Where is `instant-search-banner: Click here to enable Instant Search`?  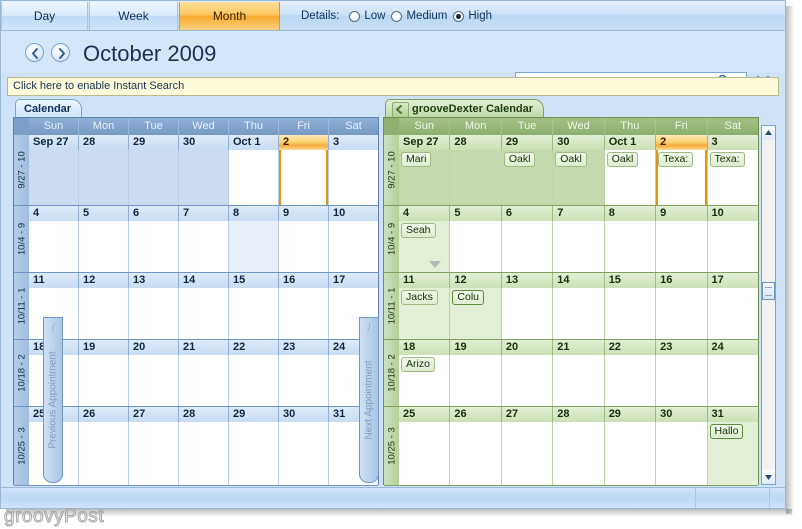 instant-search-banner: Click here to enable Instant Search is located at coordinates (393, 86).